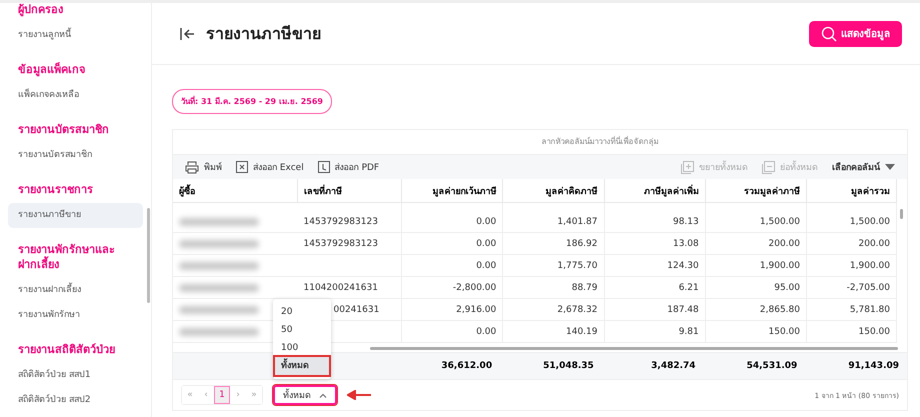  I want to click on section-heading: ผู้ปกครอง, so click(40, 10).